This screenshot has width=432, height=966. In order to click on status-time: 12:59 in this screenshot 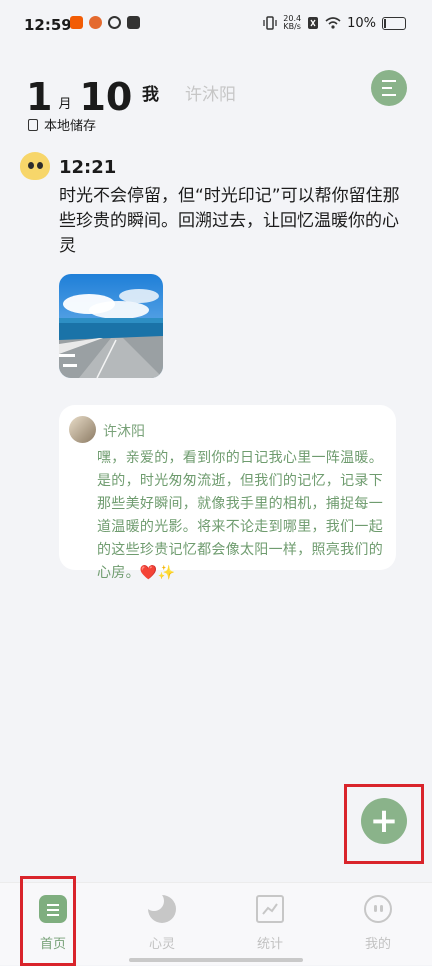, I will do `click(48, 25)`.